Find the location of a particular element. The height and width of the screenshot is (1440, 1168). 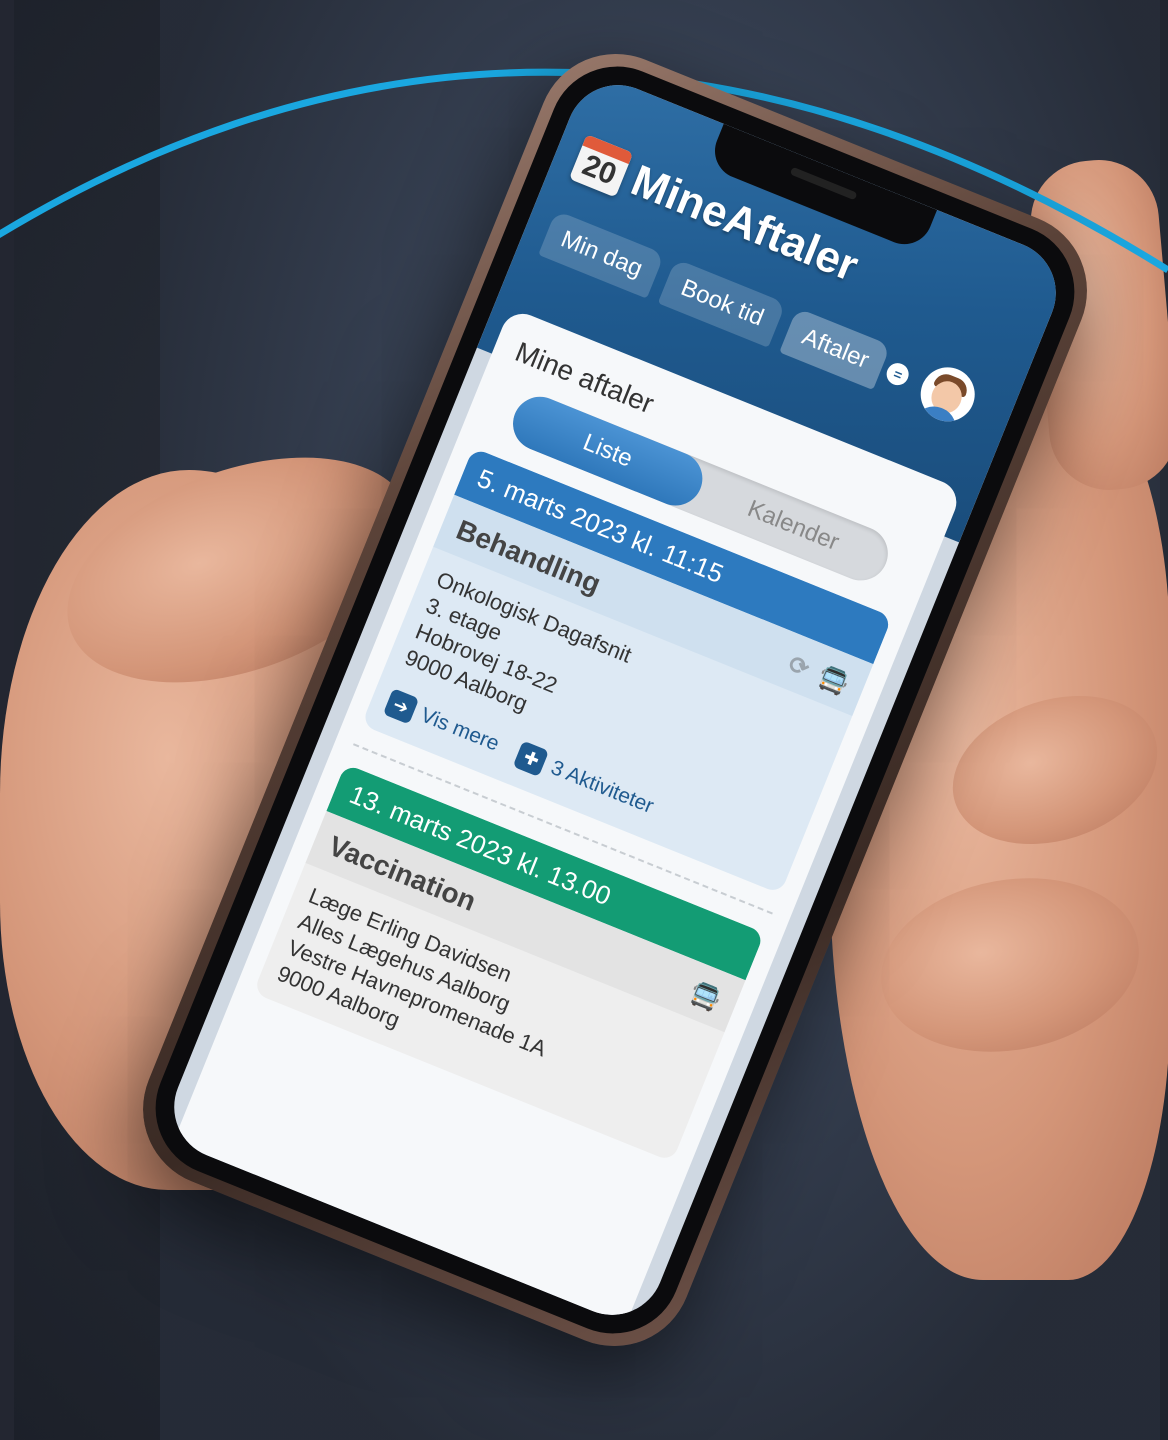

avatar is located at coordinates (948, 394).